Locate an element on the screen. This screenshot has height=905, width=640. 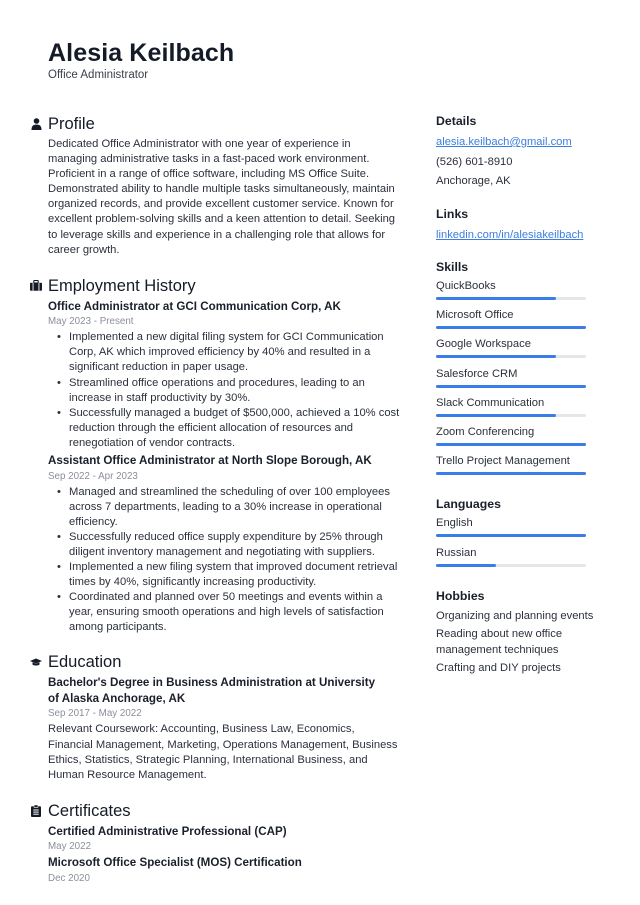
skill-name: Google Workspace is located at coordinates (483, 344).